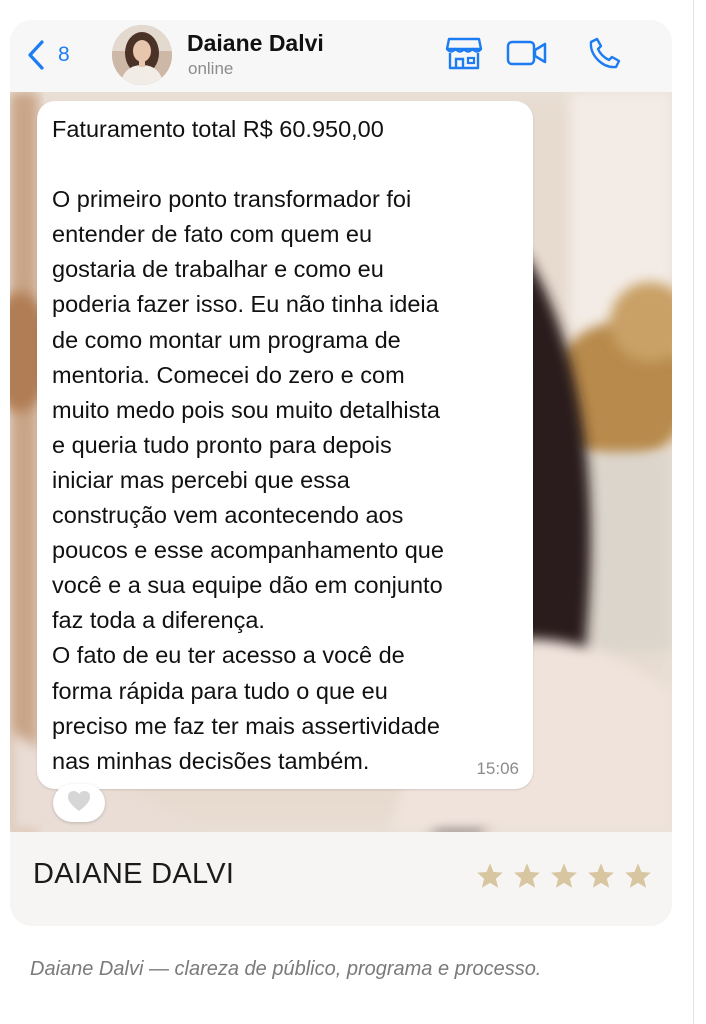 Image resolution: width=706 pixels, height=1024 pixels. What do you see at coordinates (211, 68) in the screenshot?
I see `contact-status: online` at bounding box center [211, 68].